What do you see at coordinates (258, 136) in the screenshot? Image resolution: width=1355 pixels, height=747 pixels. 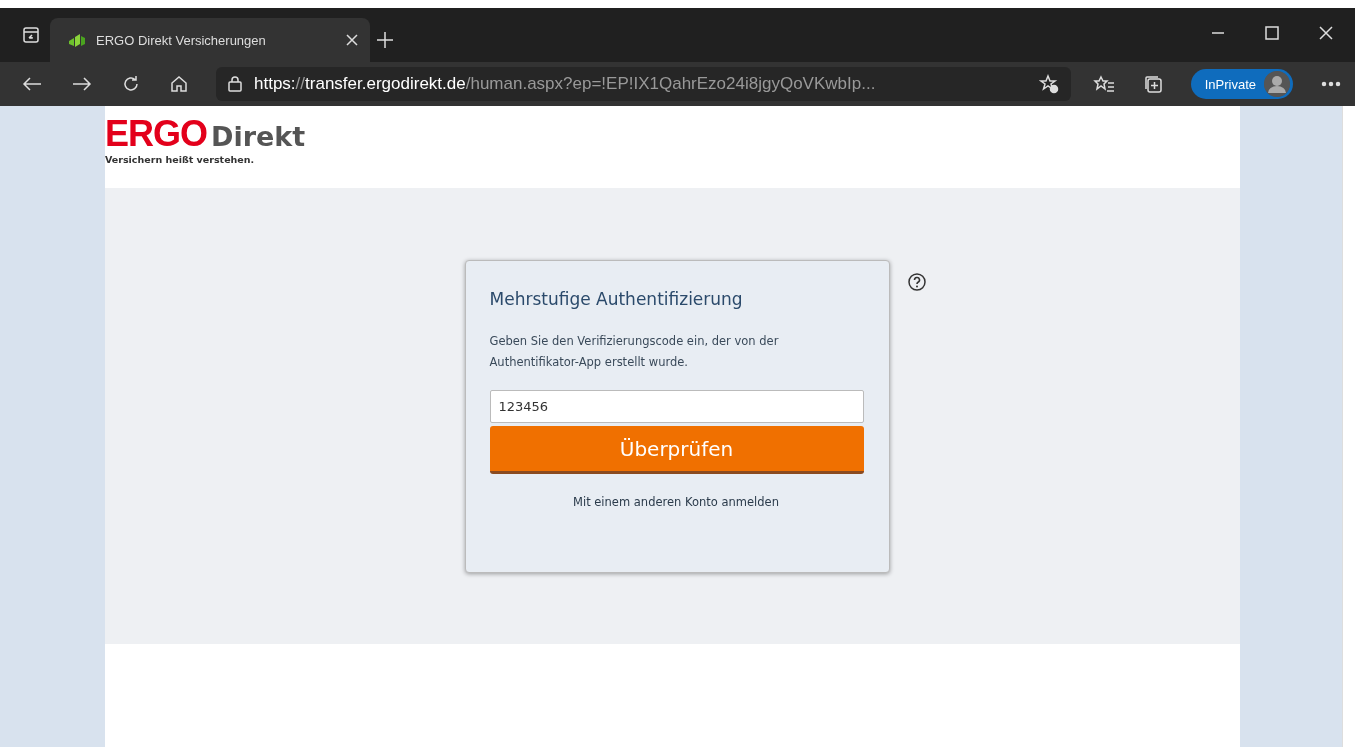 I see `logo-subtitle: Direkt` at bounding box center [258, 136].